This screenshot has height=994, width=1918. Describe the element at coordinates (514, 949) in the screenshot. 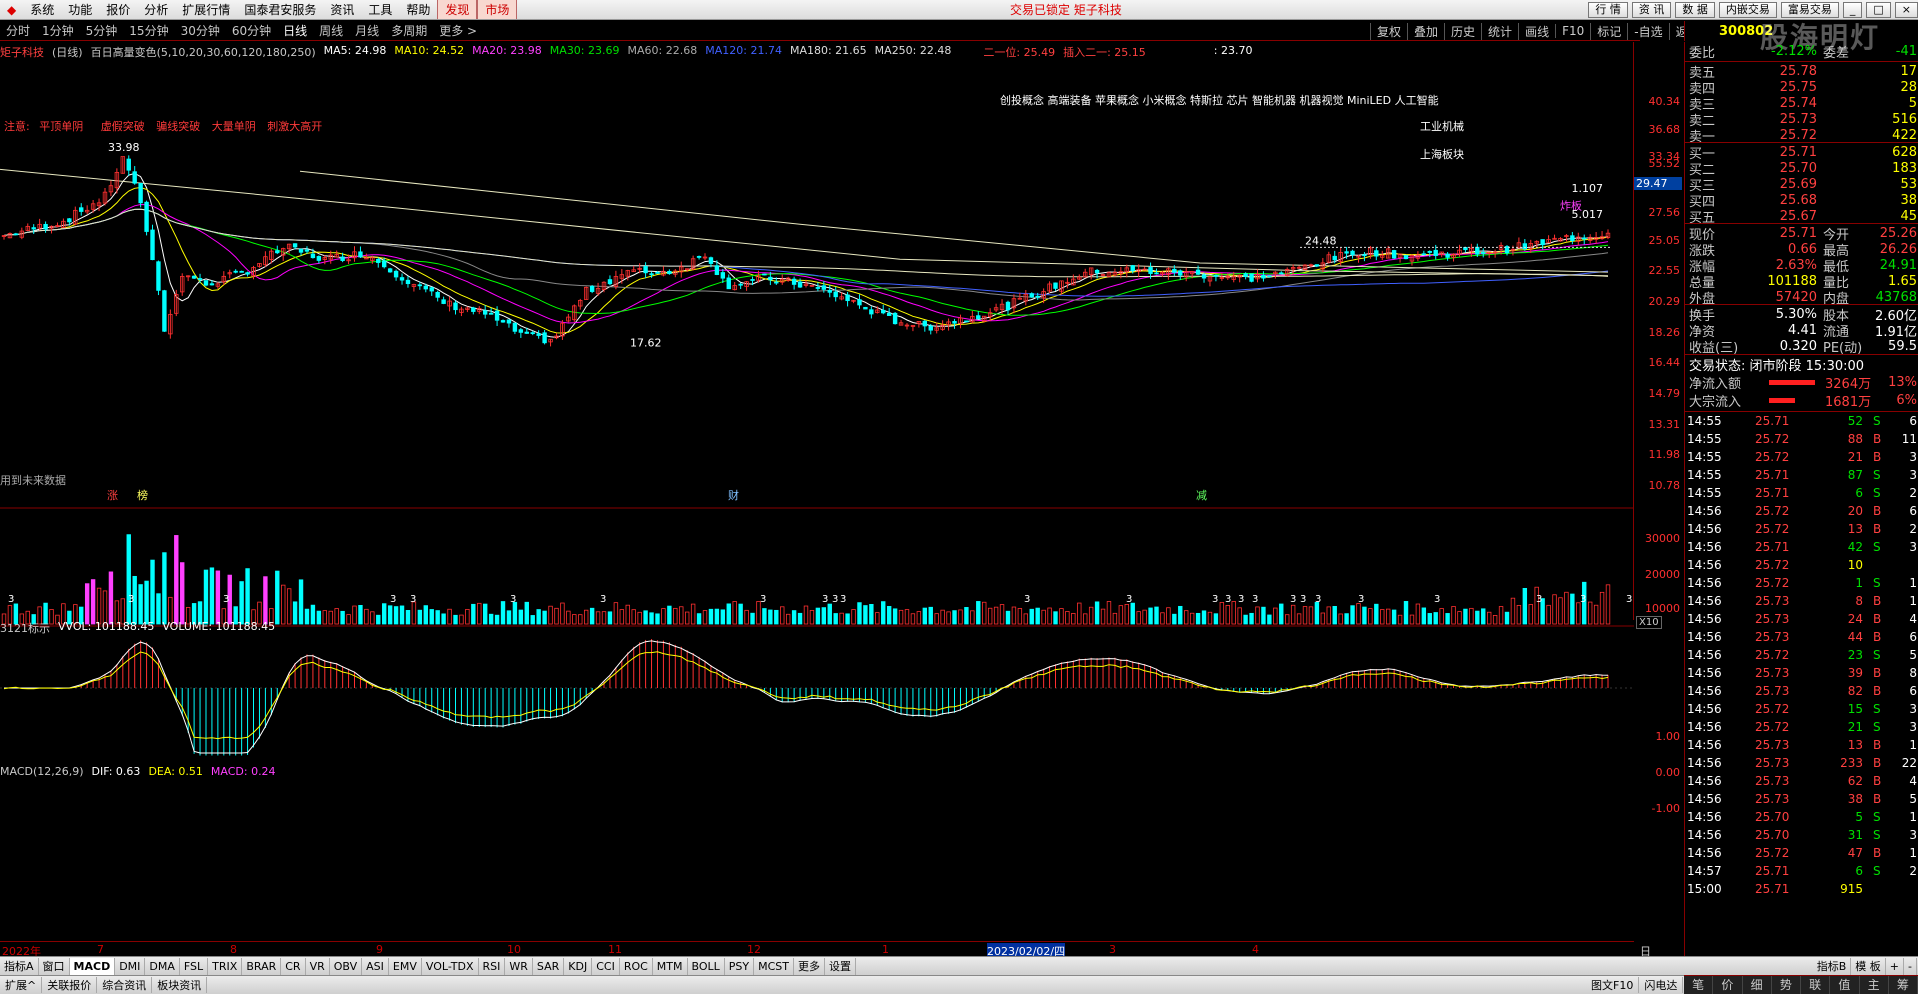

I see `time-tick: 10` at that location.